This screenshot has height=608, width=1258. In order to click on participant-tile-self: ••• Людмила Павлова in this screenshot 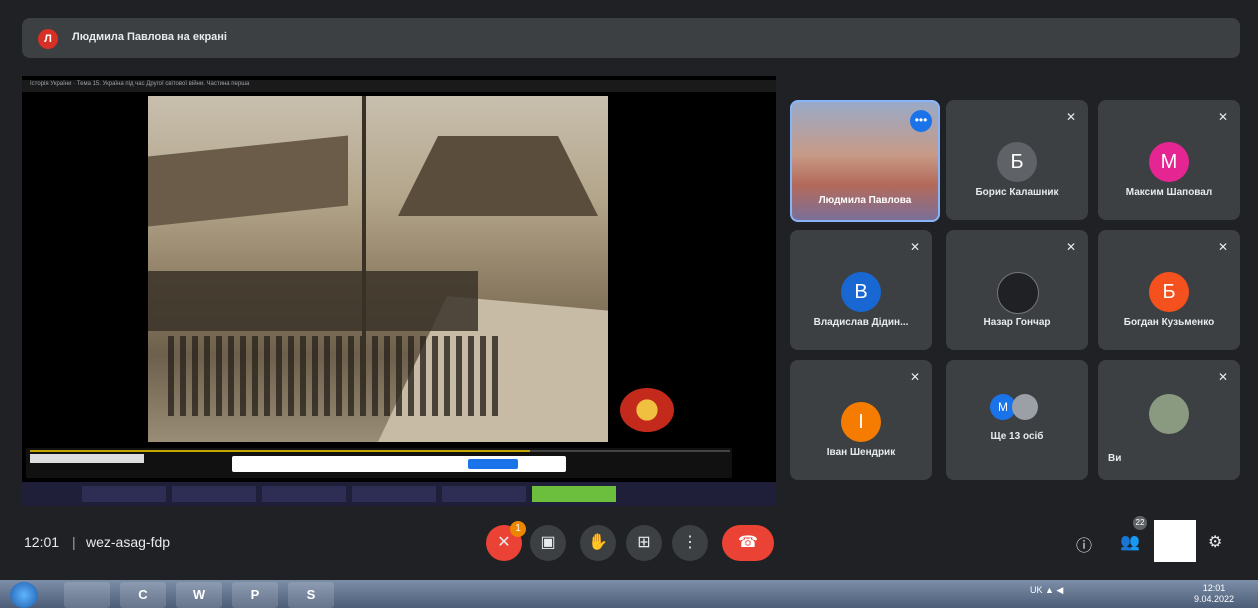, I will do `click(865, 161)`.